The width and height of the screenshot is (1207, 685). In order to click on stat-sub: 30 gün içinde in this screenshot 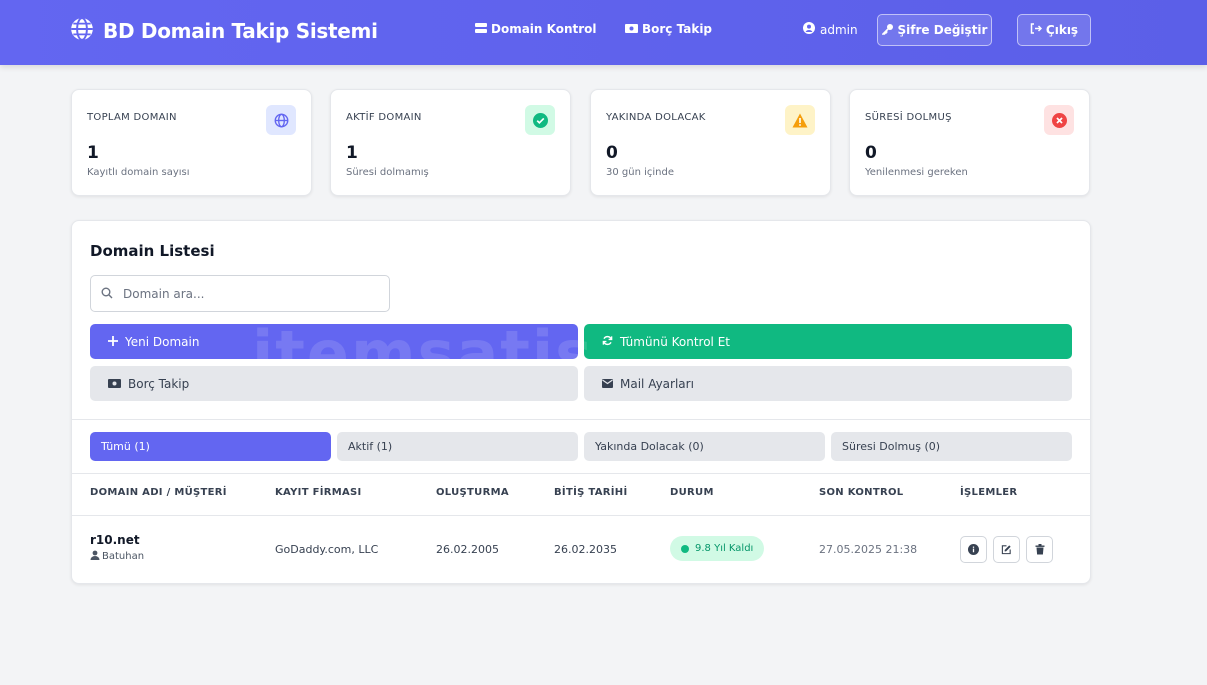, I will do `click(640, 172)`.